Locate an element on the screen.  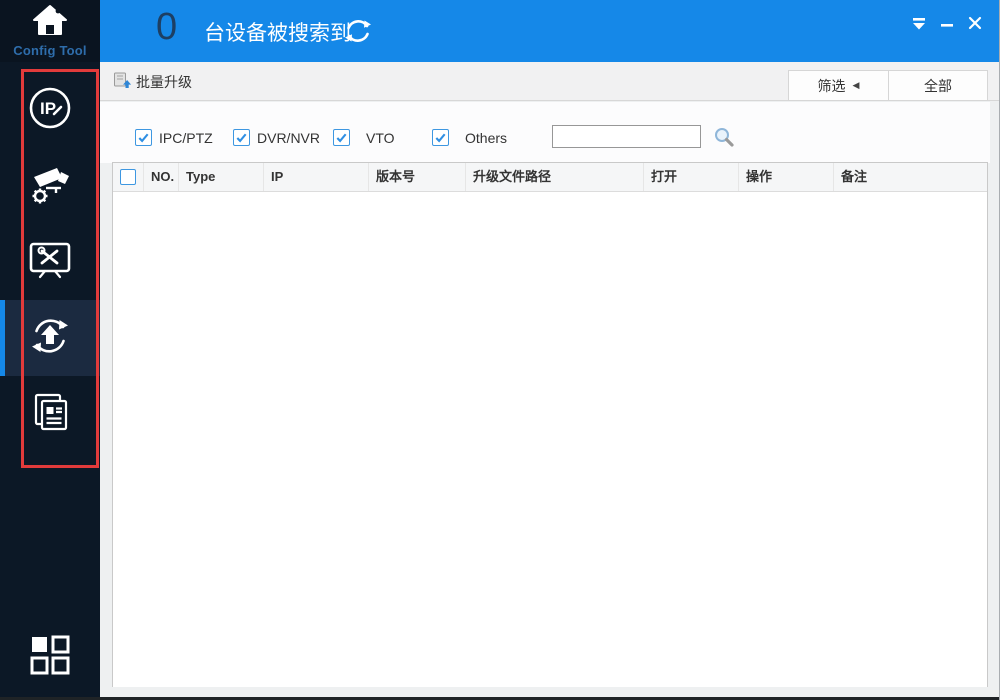
select-all-cell is located at coordinates (128, 177).